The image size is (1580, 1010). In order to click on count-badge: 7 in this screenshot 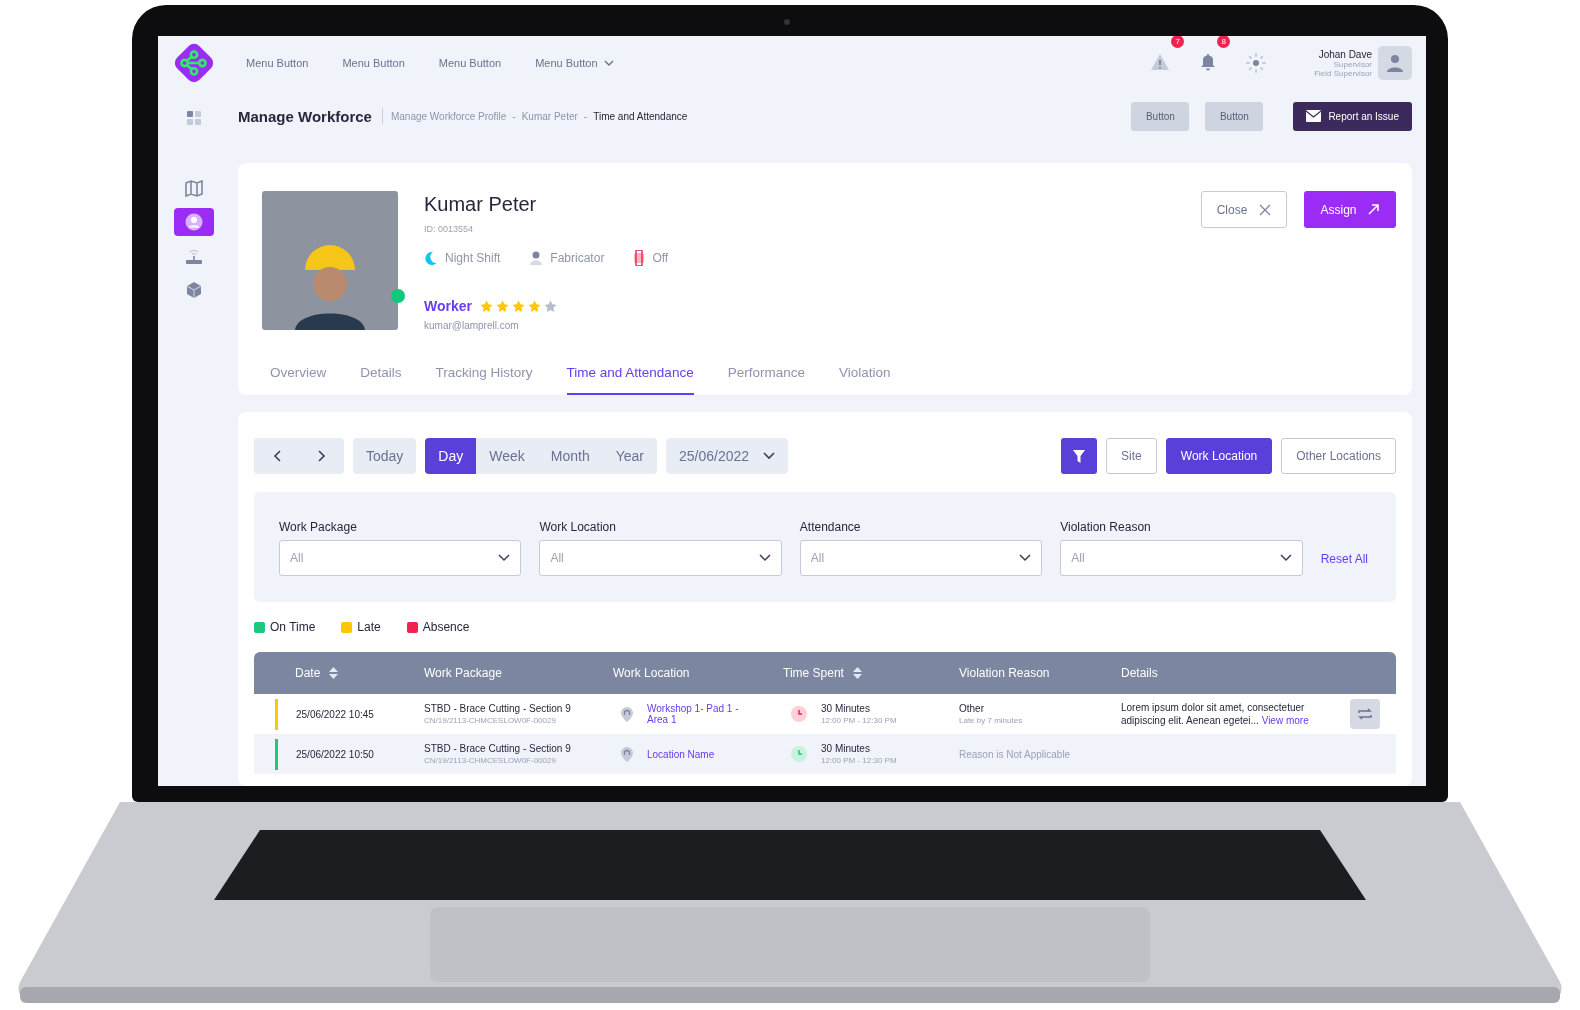, I will do `click(1178, 42)`.